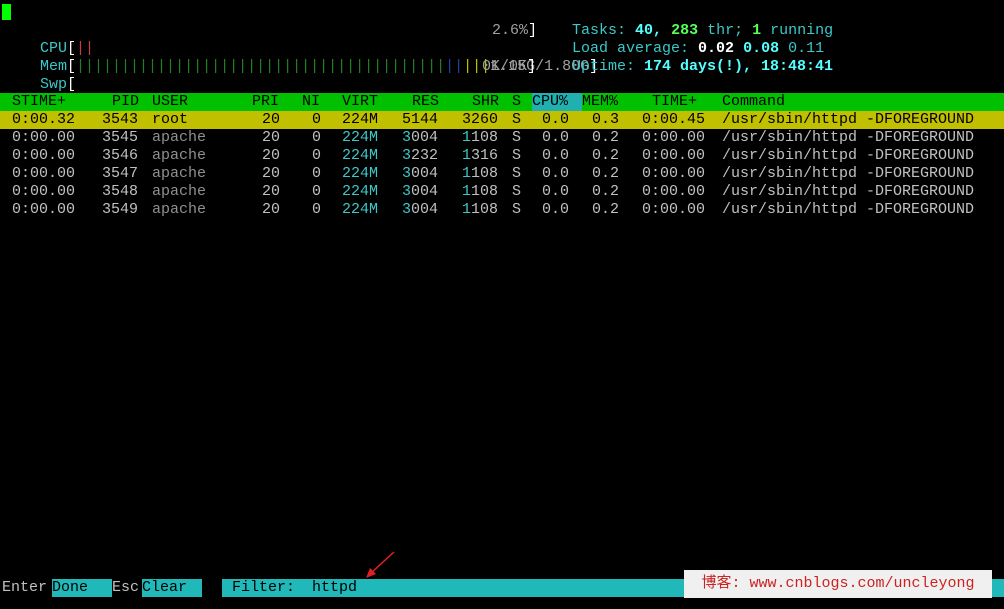 The image size is (1004, 609). I want to click on column-header: PID, so click(125, 102).